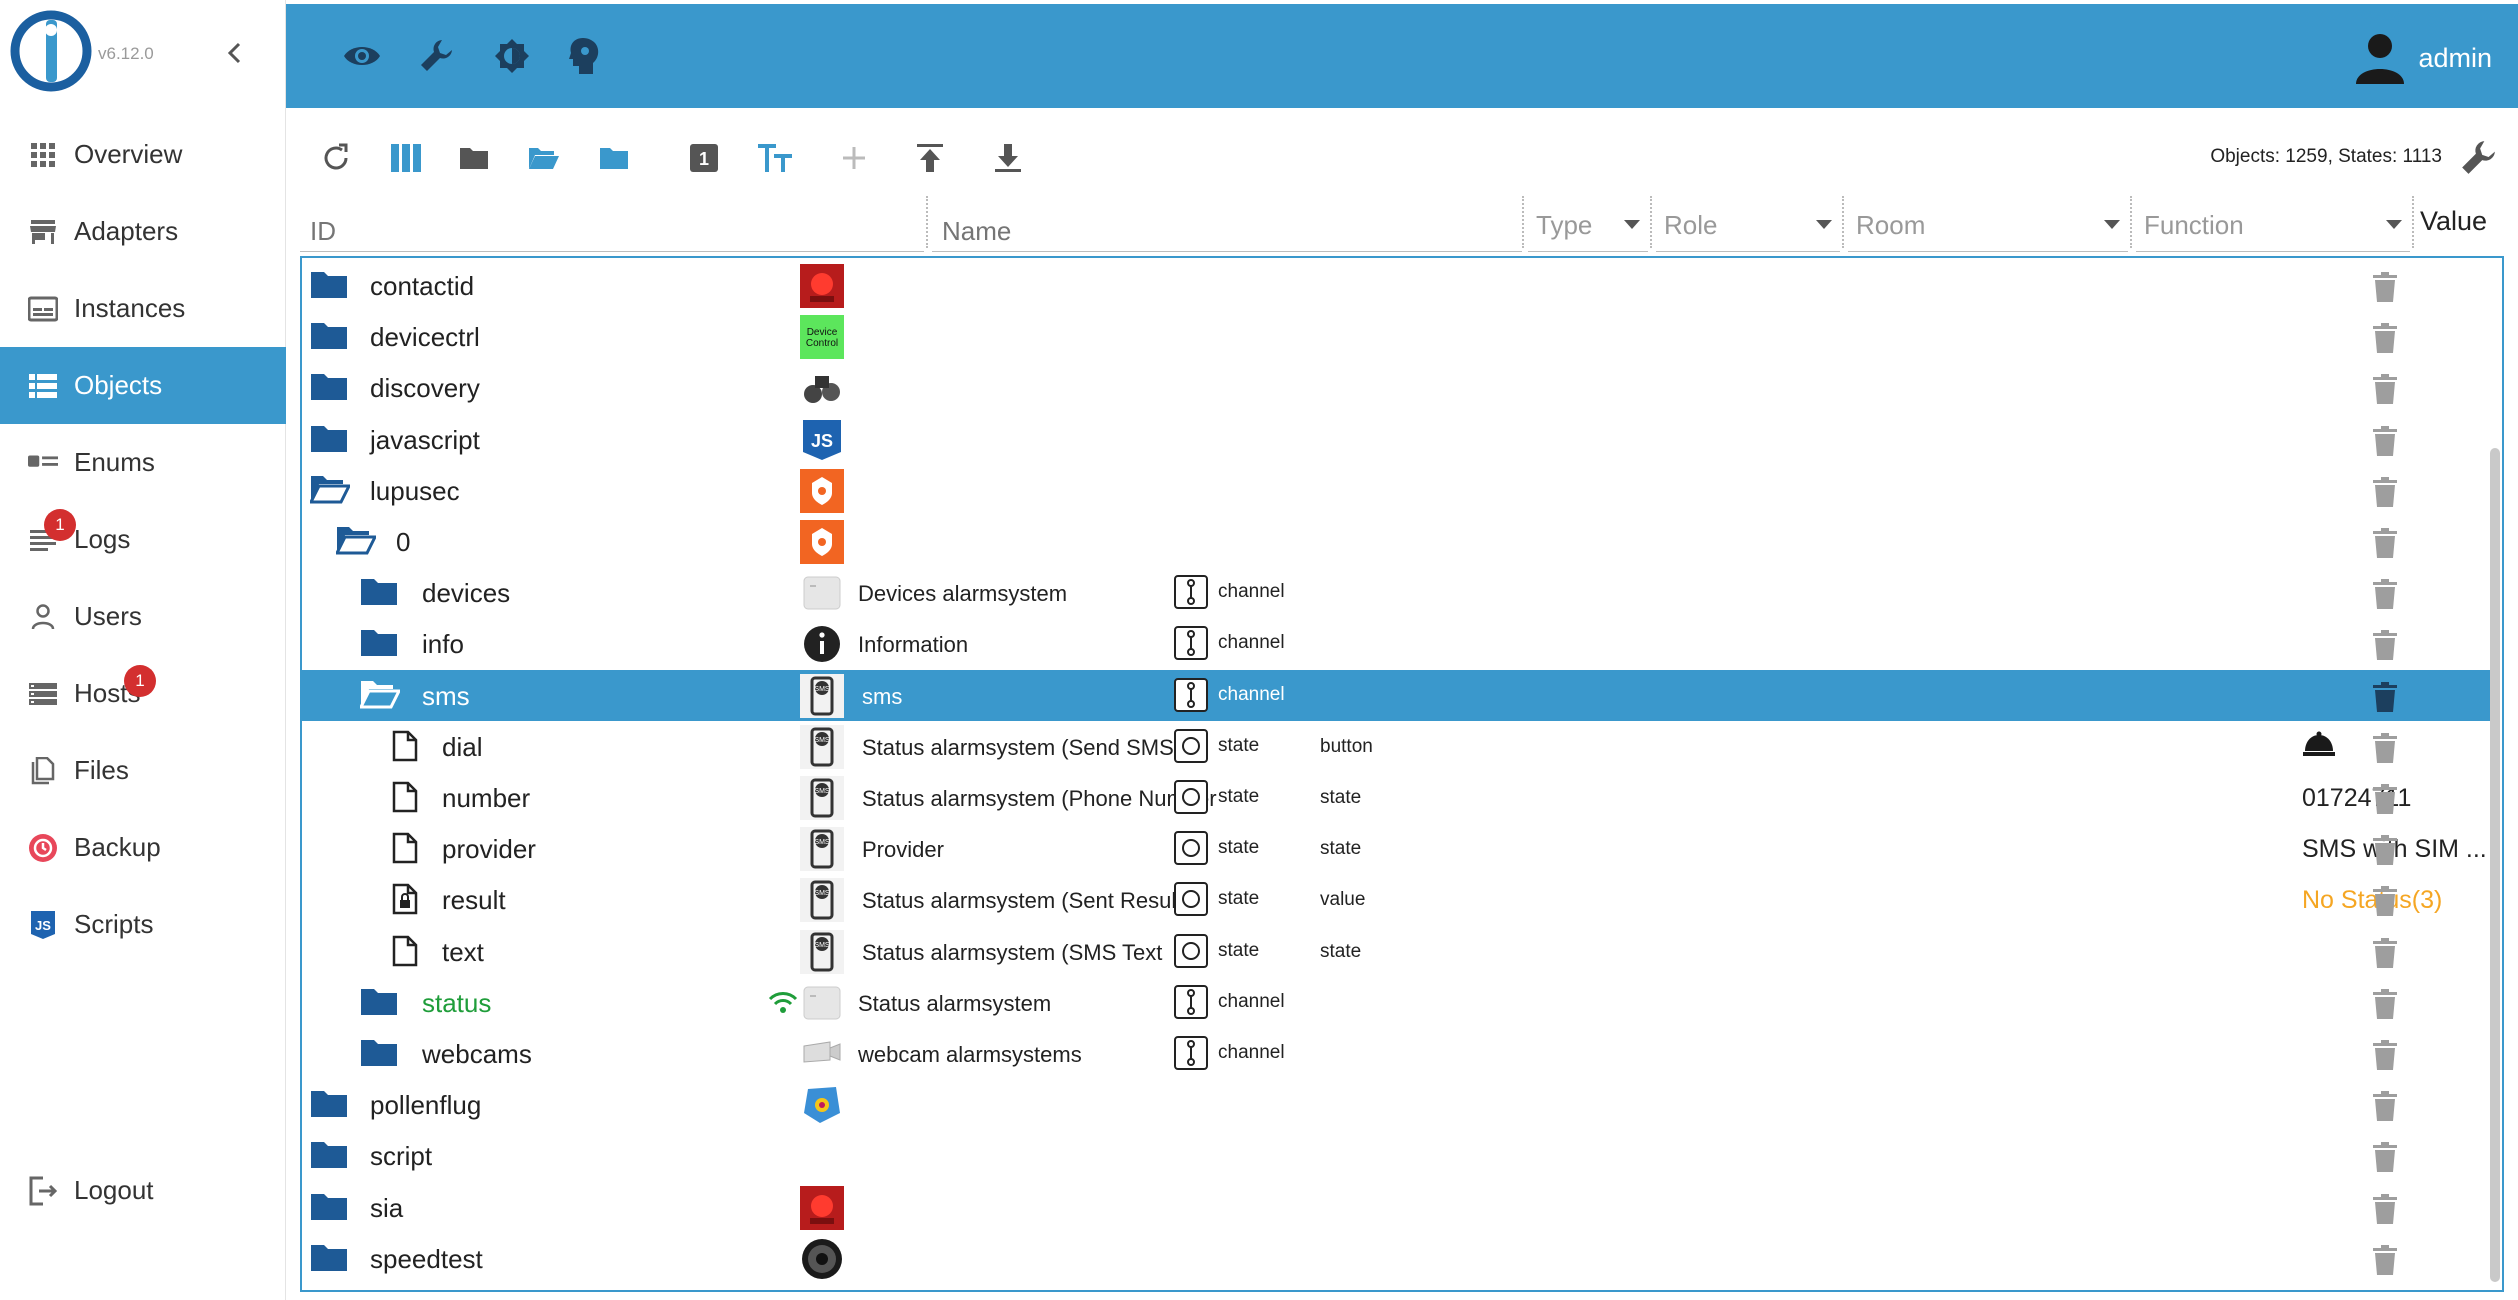 This screenshot has width=2518, height=1300. What do you see at coordinates (2319, 746) in the screenshot?
I see `bell-icon` at bounding box center [2319, 746].